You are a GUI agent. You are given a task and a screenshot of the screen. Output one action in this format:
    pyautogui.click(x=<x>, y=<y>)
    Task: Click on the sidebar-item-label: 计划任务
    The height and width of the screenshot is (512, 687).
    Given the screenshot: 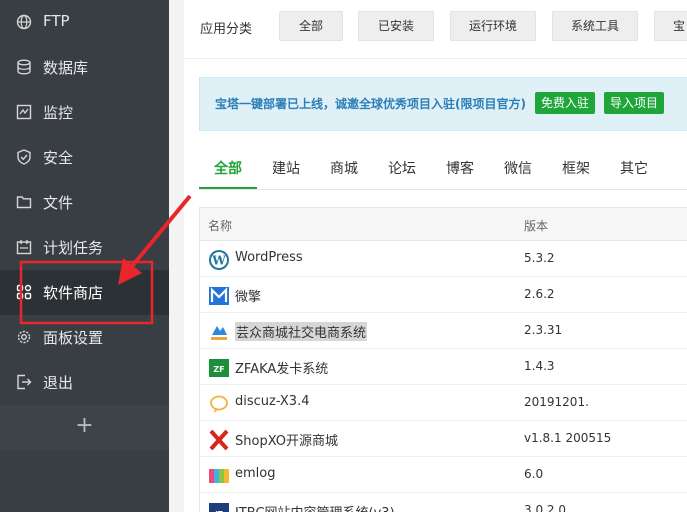 What is the action you would take?
    pyautogui.click(x=73, y=248)
    